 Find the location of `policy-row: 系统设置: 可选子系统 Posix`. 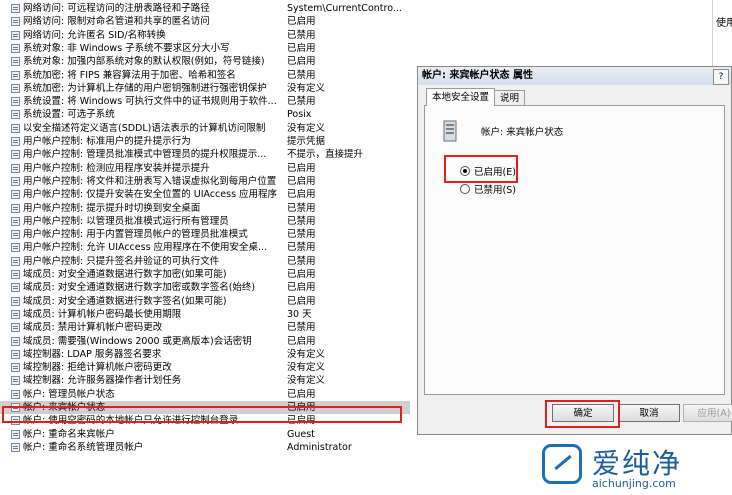

policy-row: 系统设置: 可选子系统 Posix is located at coordinates (205, 114).